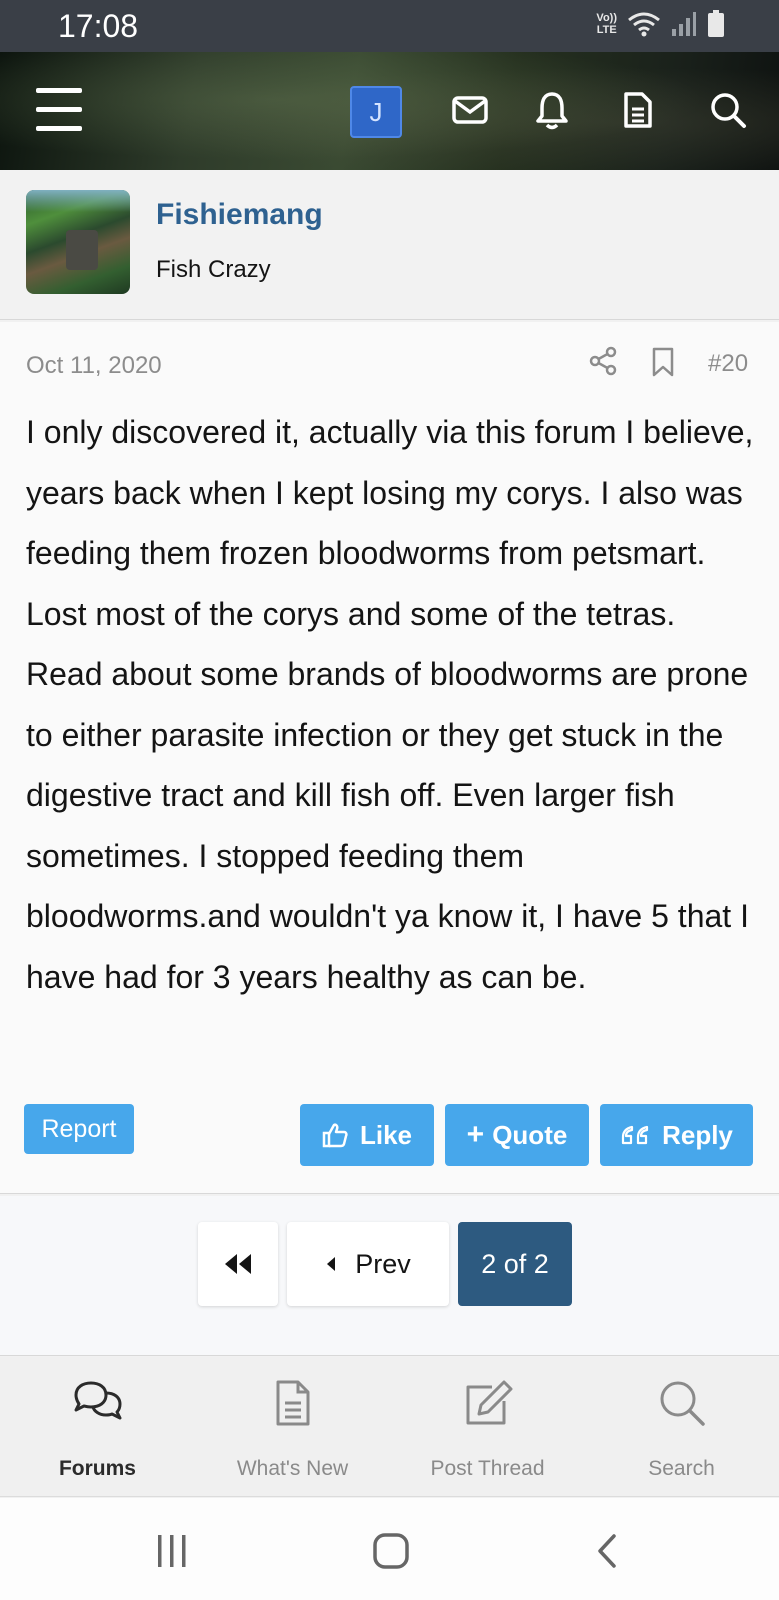  What do you see at coordinates (376, 112) in the screenshot?
I see `account-avatar: J` at bounding box center [376, 112].